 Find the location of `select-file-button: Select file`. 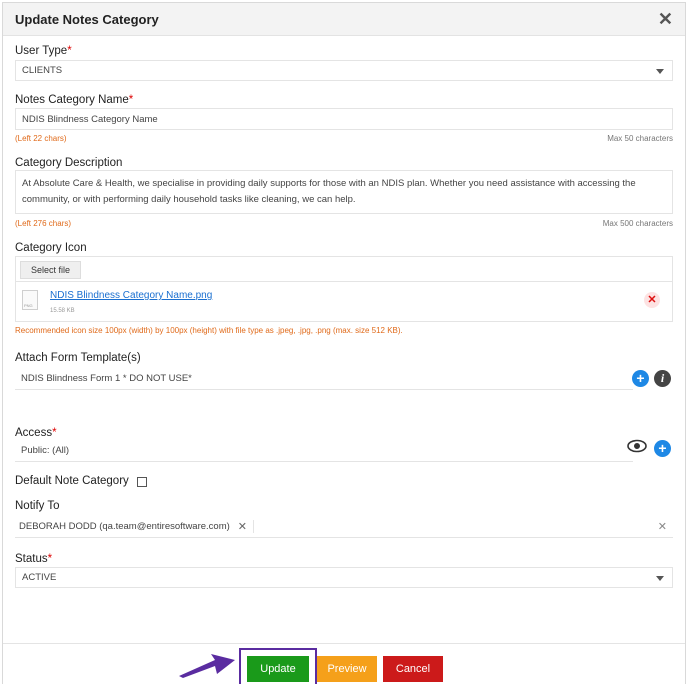

select-file-button: Select file is located at coordinates (51, 270).